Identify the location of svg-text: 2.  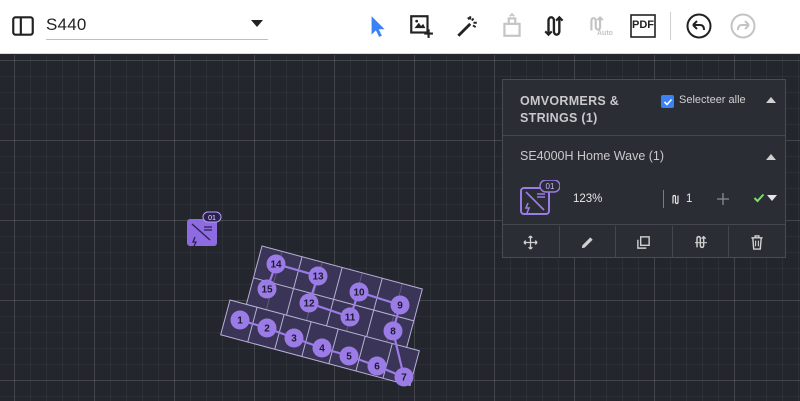
(267, 329).